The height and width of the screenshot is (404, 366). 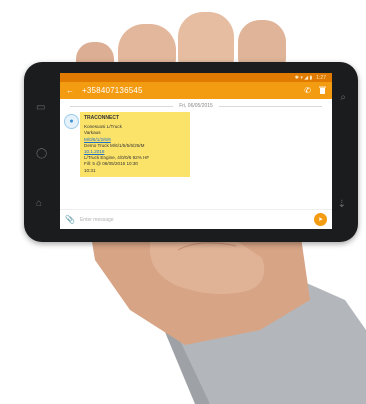 I want to click on back-key-icon: ⌂, so click(x=39, y=203).